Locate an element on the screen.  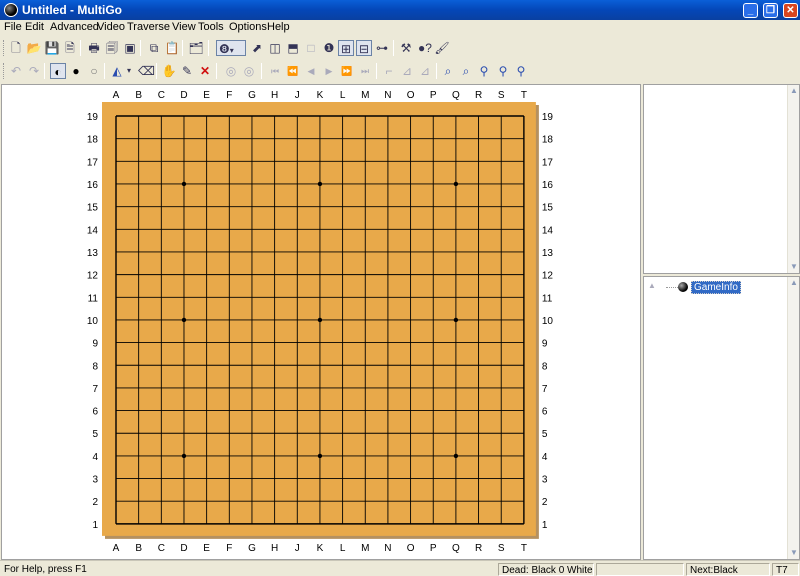
menu-edit: Edit is located at coordinates (34, 27).